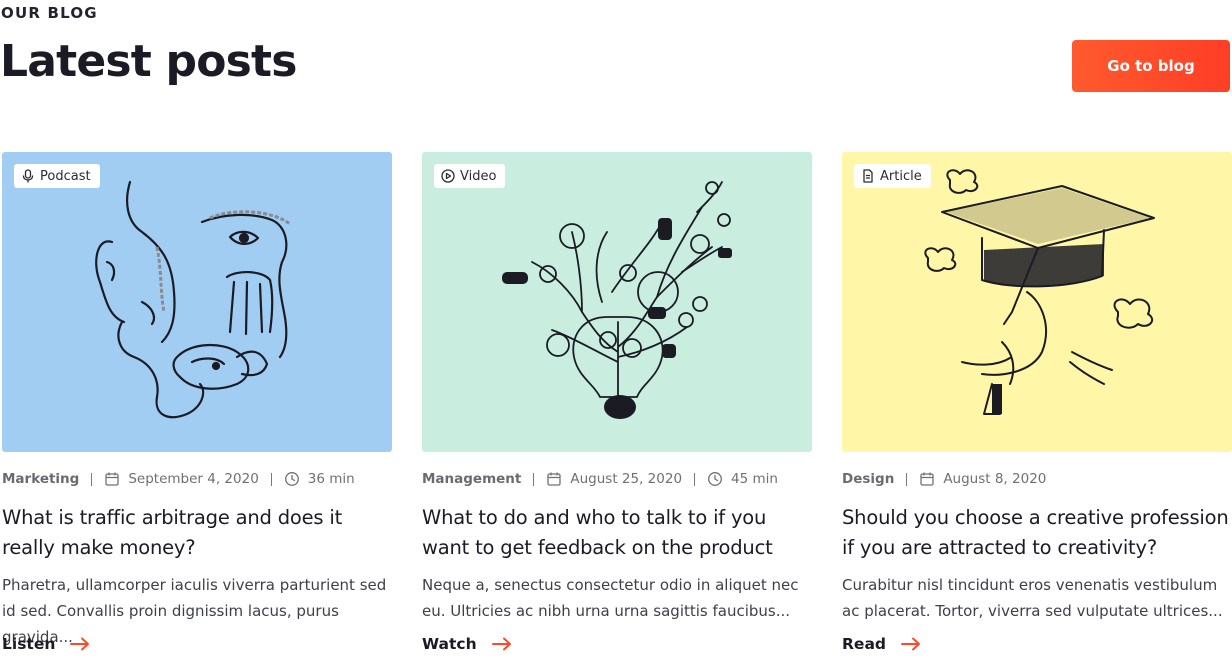 The width and height of the screenshot is (1232, 659). Describe the element at coordinates (901, 176) in the screenshot. I see `post-type-label: Article` at that location.